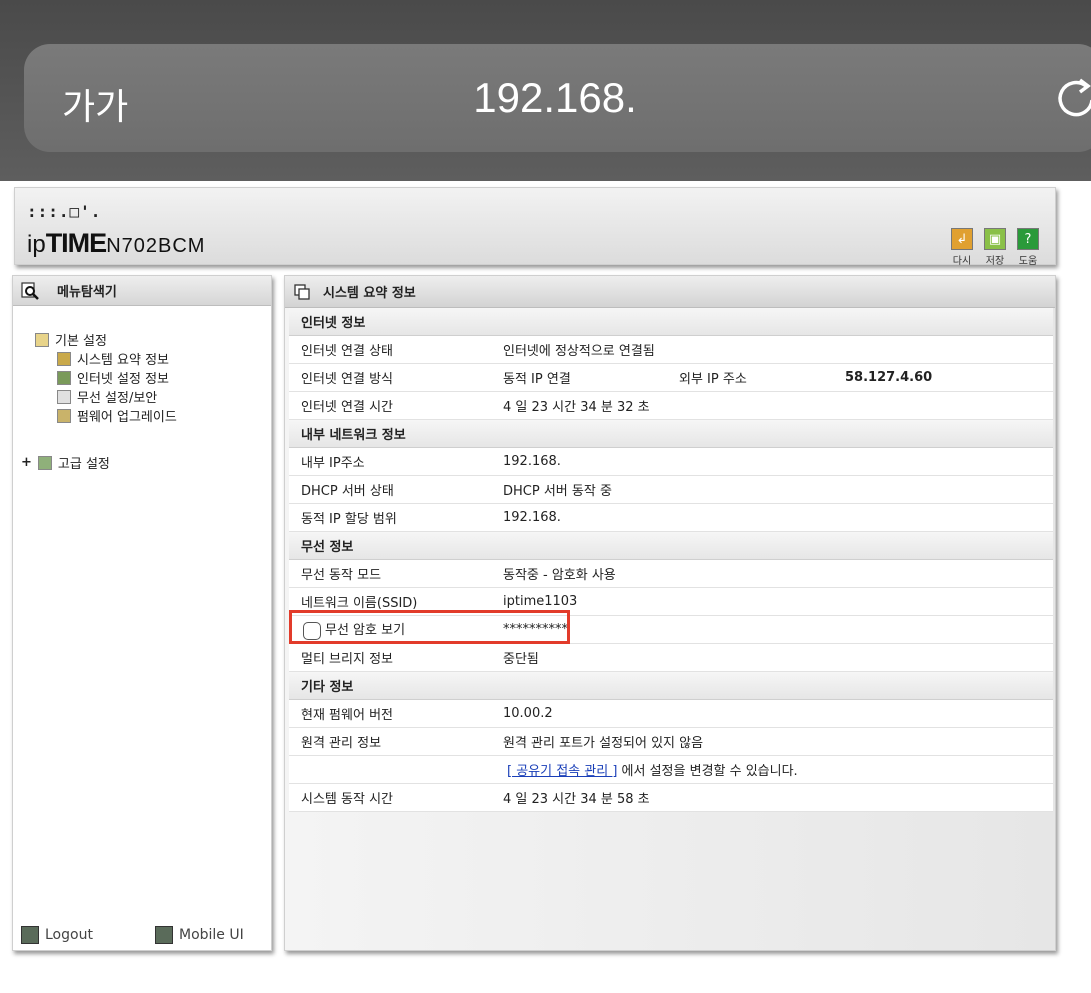 This screenshot has width=1091, height=993. I want to click on logout-icon, so click(30, 935).